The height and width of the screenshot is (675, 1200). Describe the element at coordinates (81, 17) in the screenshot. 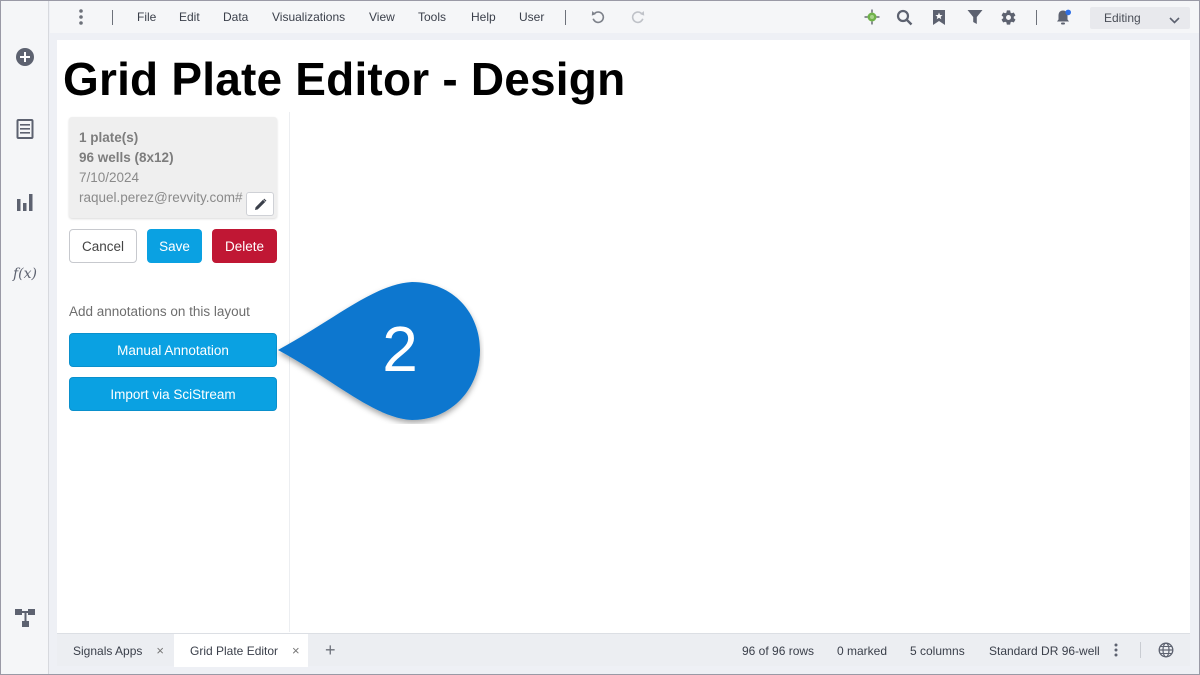

I see `menu-dots-icon` at that location.